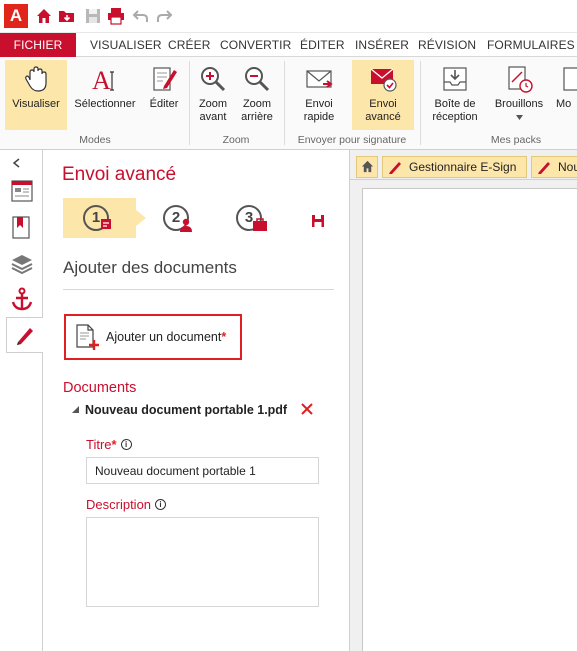  I want to click on collapse-chevron-icon, so click(16, 163).